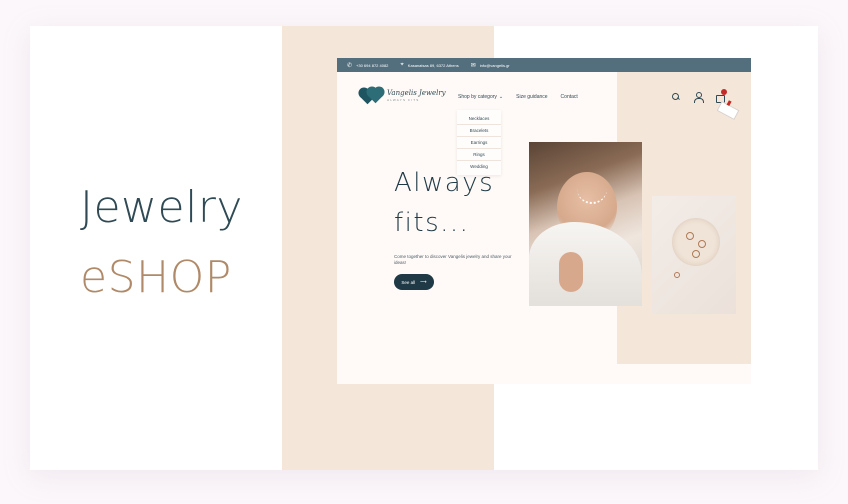 This screenshot has width=848, height=504. Describe the element at coordinates (423, 281) in the screenshot. I see `arrow-right-icon: ⟶` at that location.